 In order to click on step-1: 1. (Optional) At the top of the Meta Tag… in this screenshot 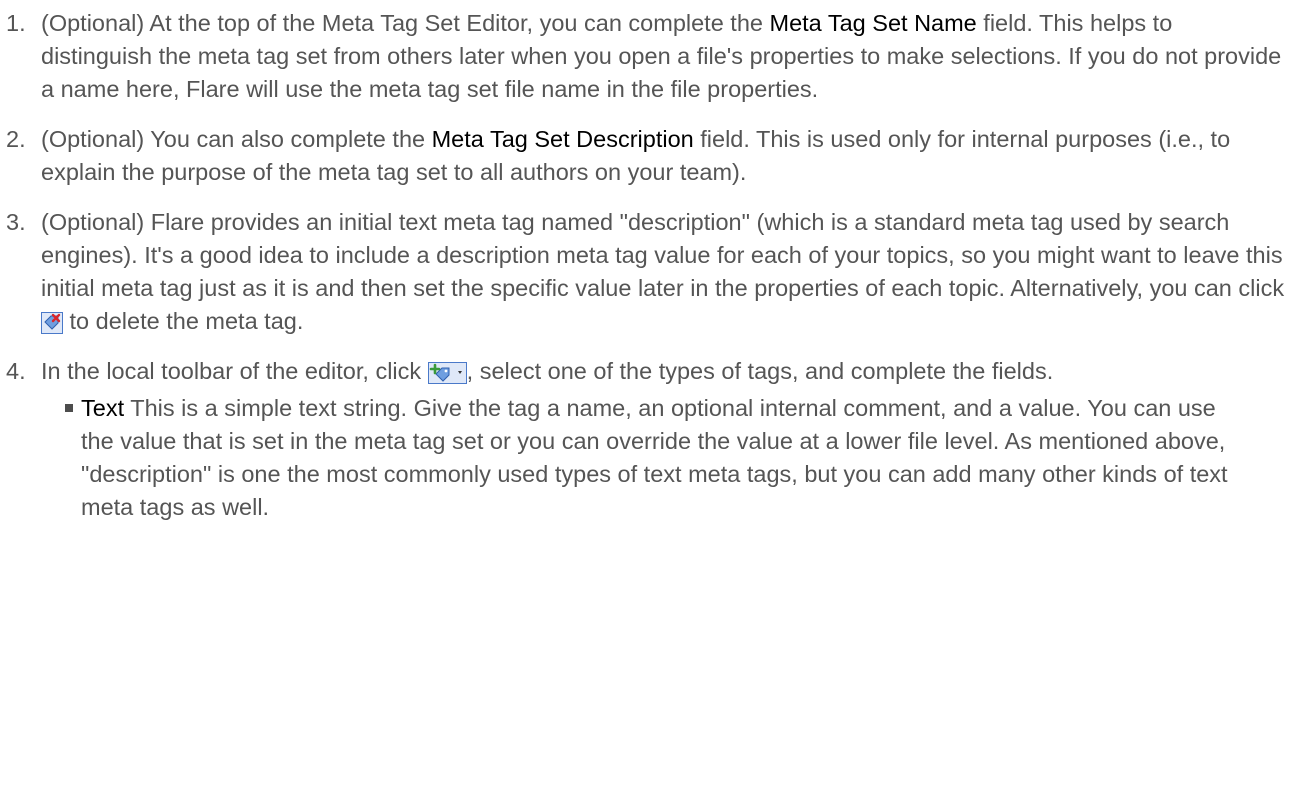, I will do `click(643, 56)`.